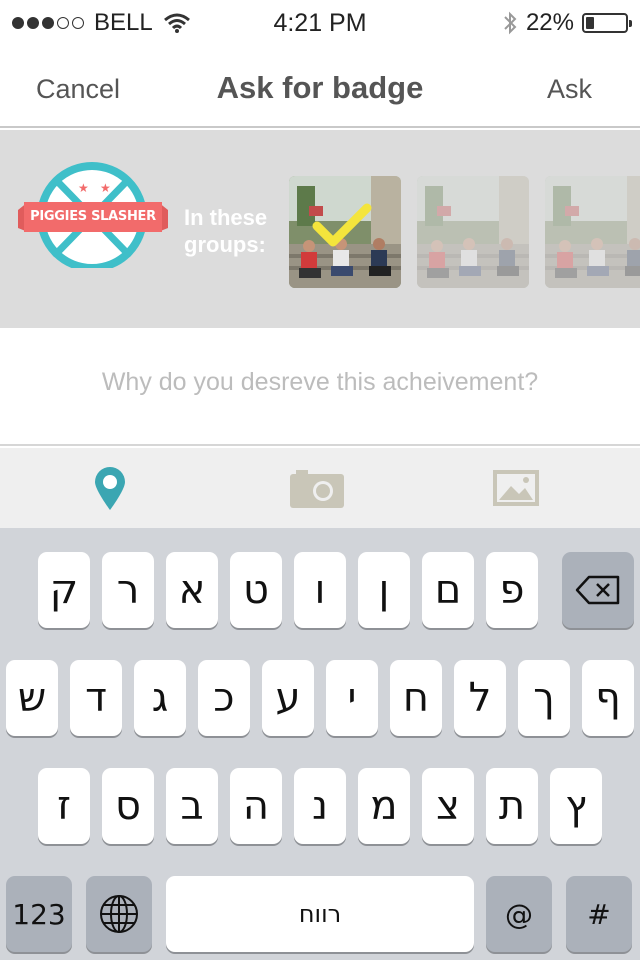  I want to click on navigation-bar: Cancel Ask for badge Ask, so click(320, 86).